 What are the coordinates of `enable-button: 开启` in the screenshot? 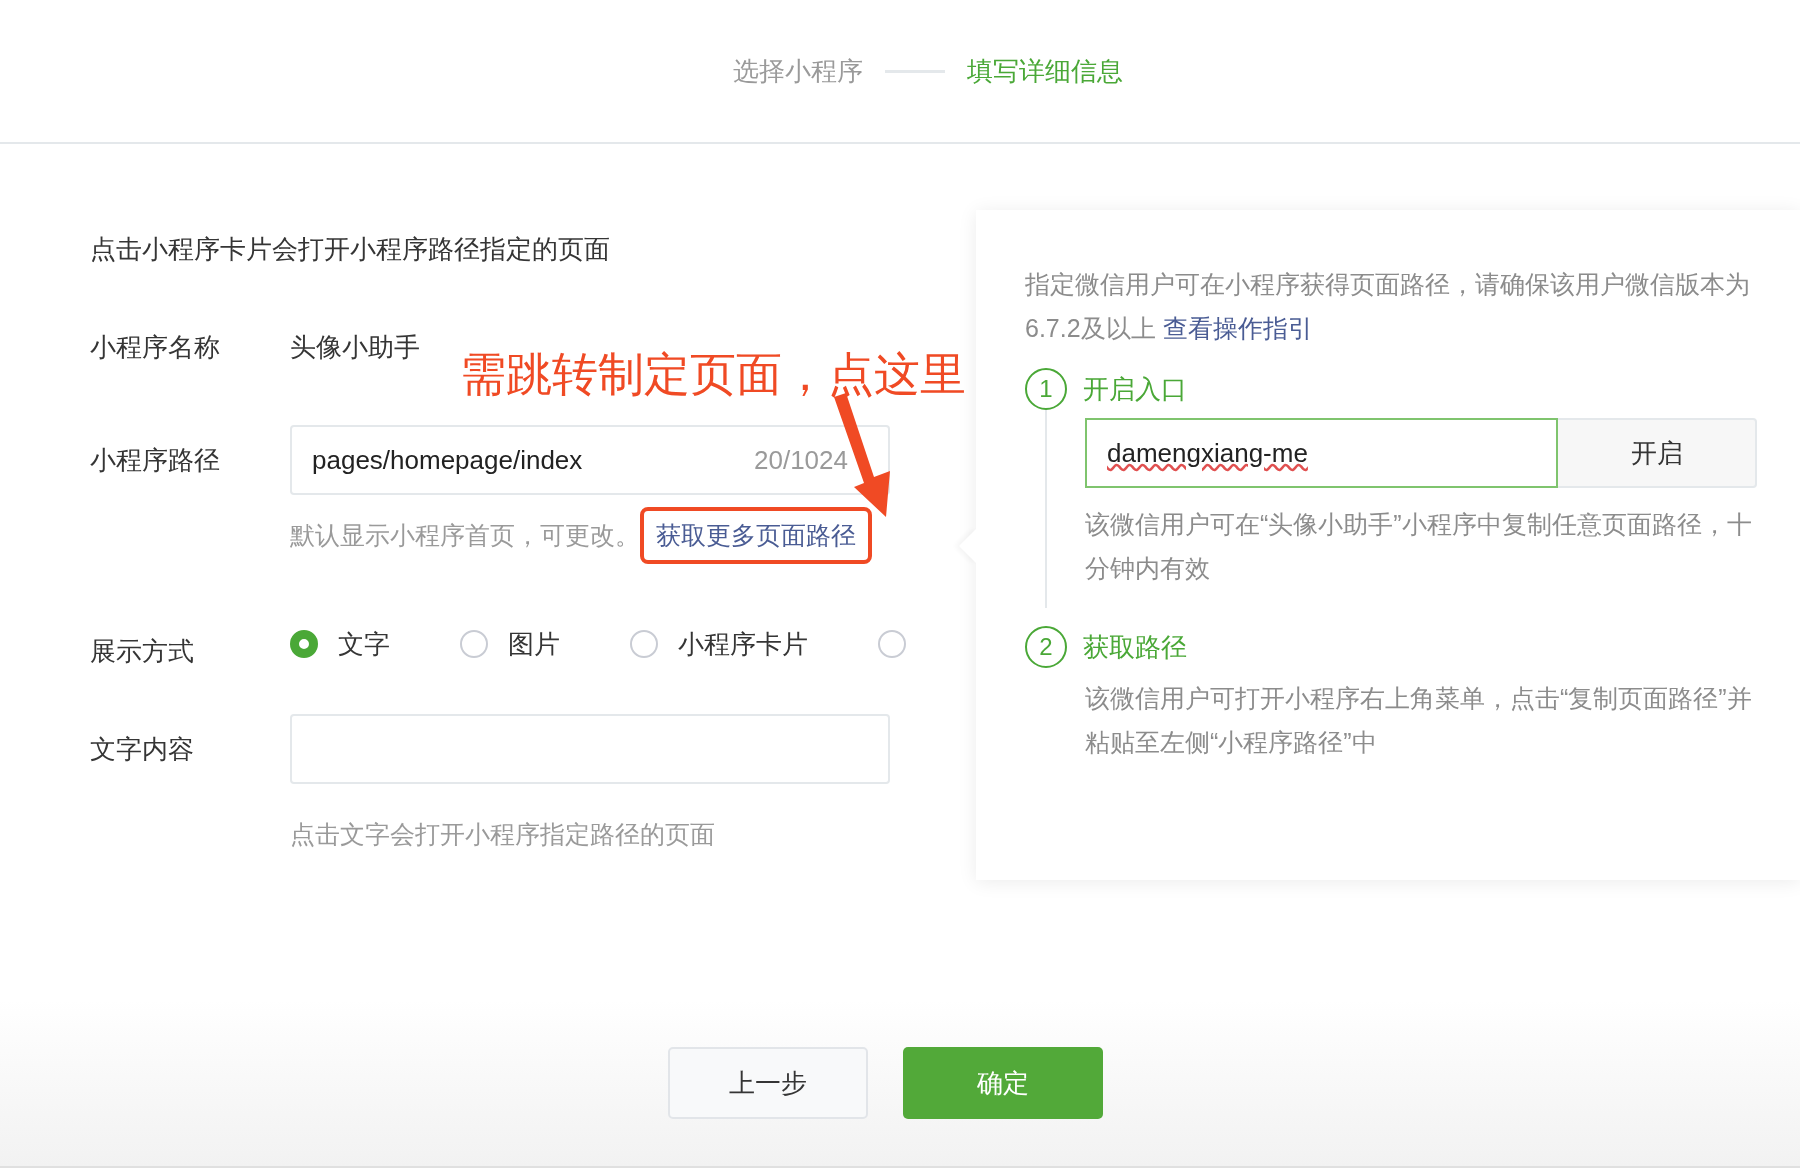 It's located at (1657, 453).